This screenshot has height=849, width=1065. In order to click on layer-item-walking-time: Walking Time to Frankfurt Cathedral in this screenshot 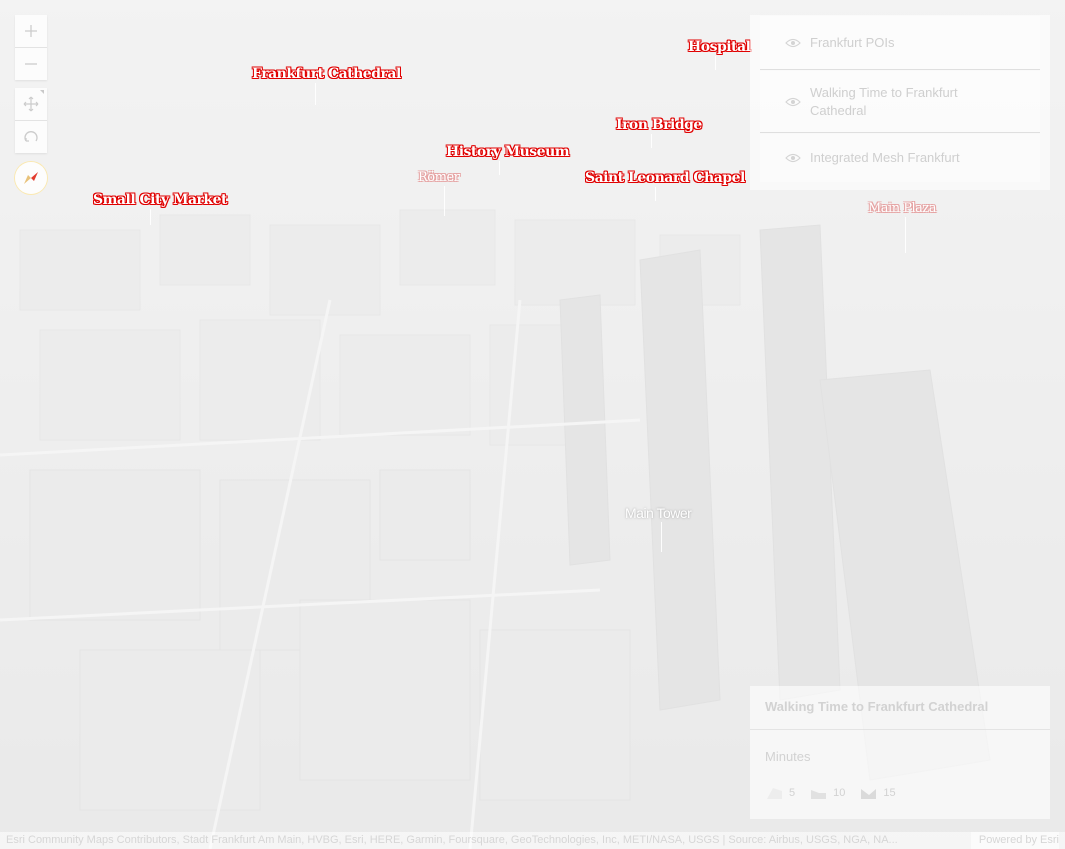, I will do `click(900, 102)`.